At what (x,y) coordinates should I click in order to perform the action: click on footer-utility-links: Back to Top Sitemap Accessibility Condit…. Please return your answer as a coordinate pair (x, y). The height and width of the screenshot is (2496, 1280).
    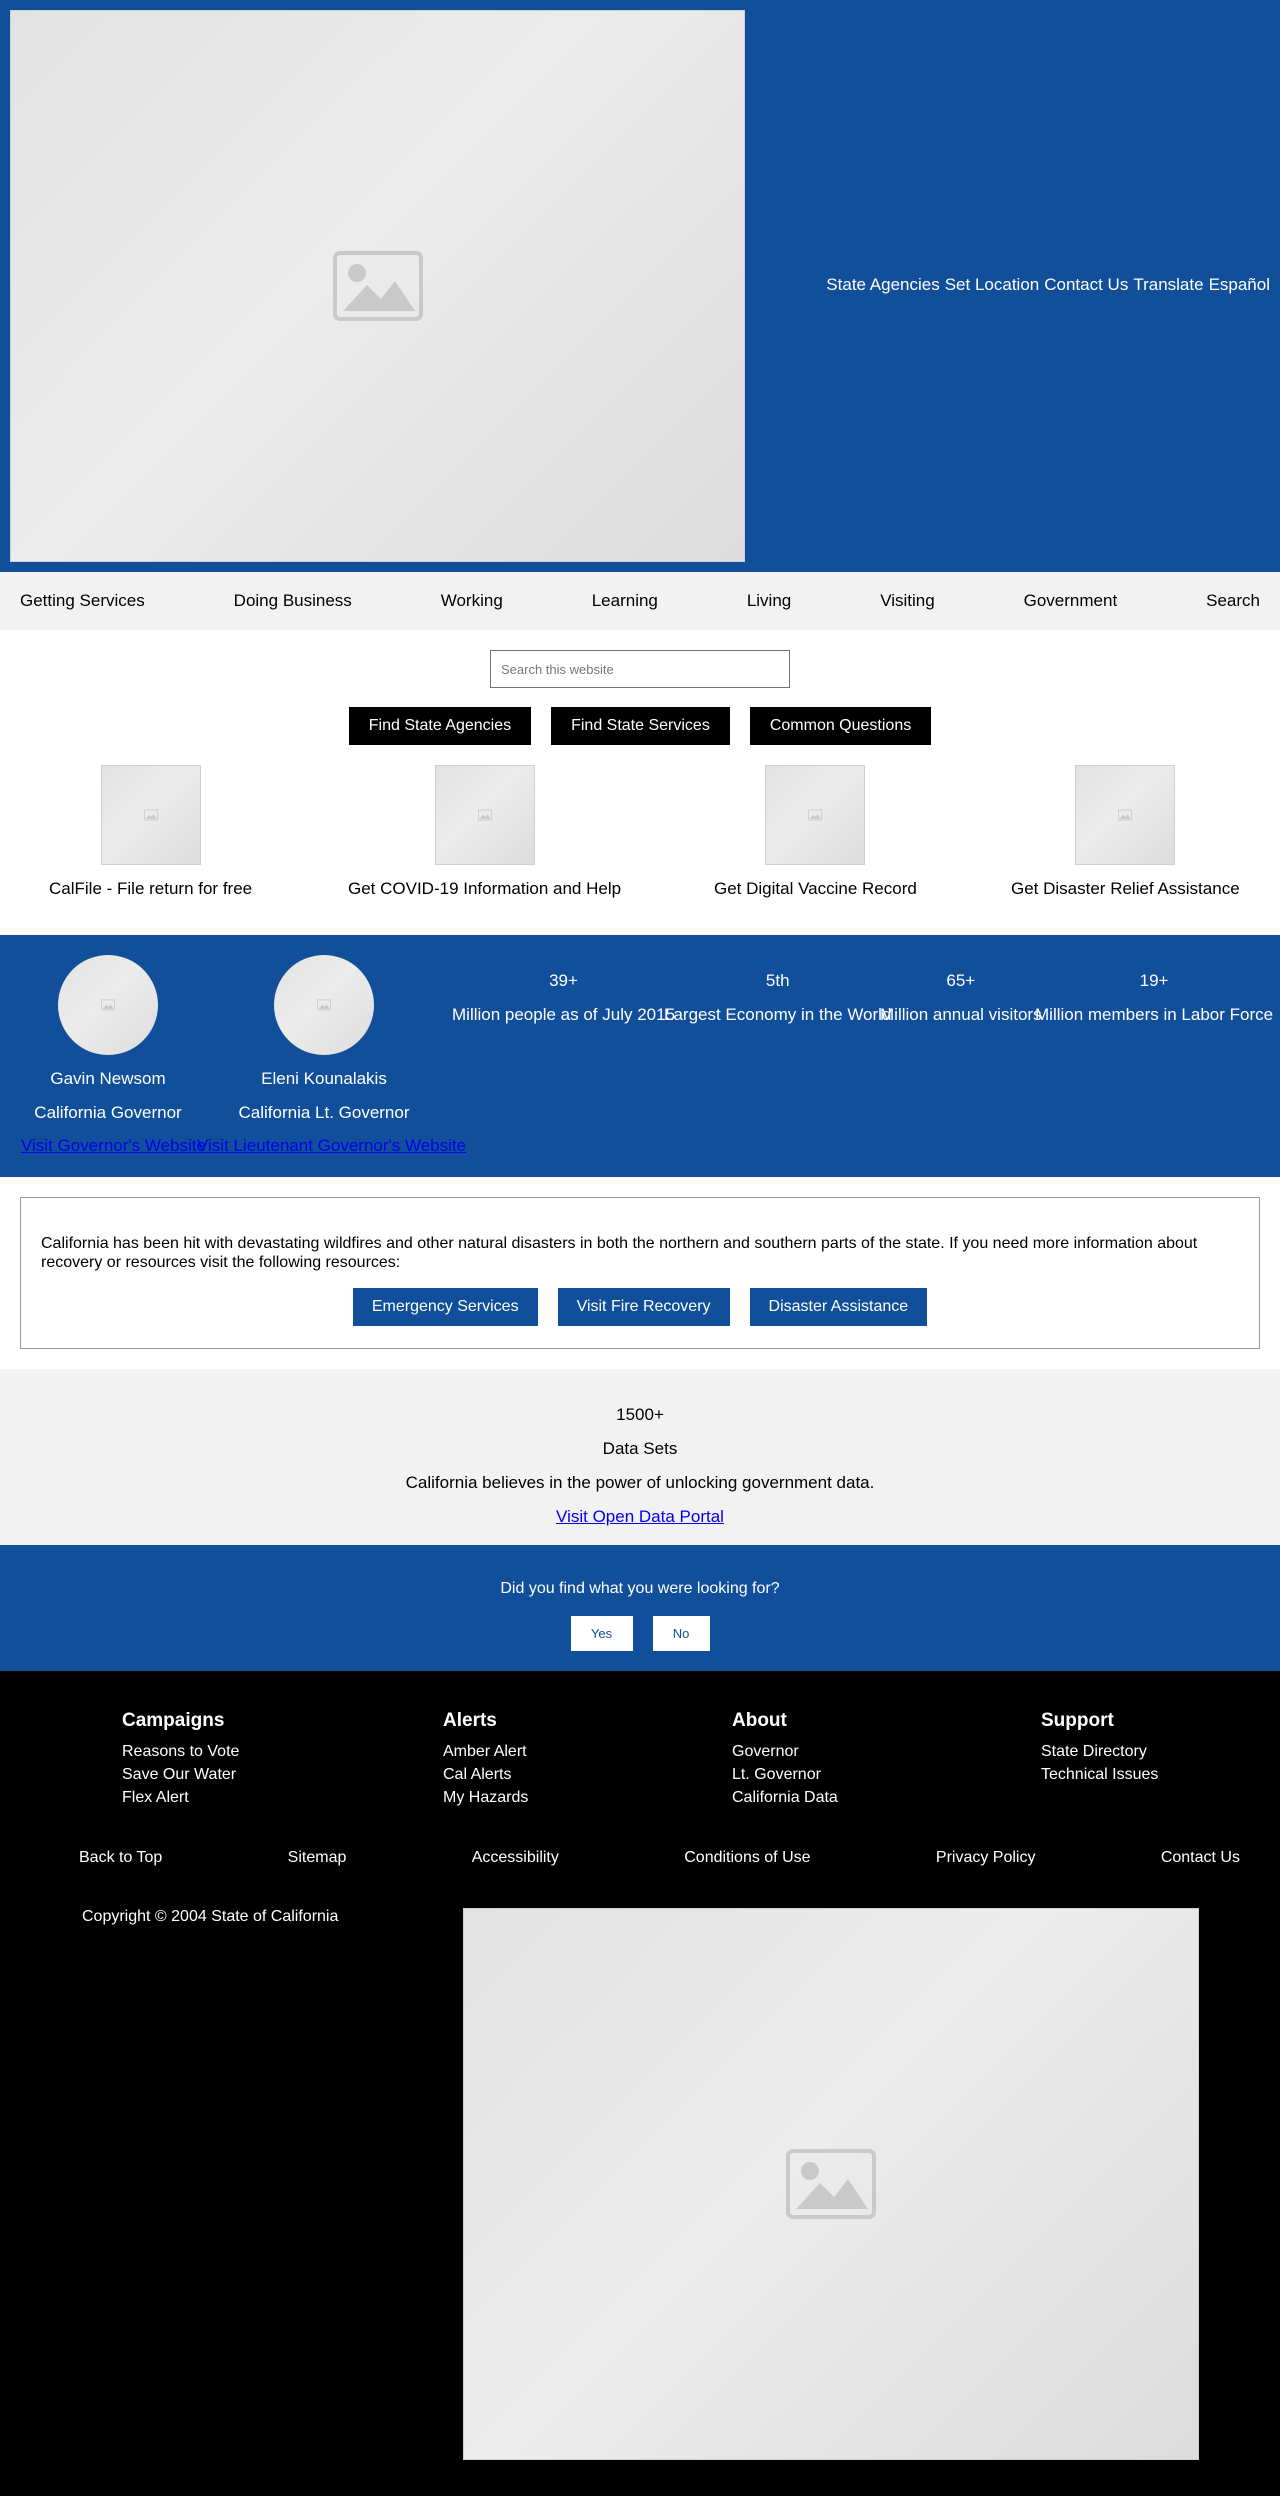
    Looking at the image, I should click on (640, 1858).